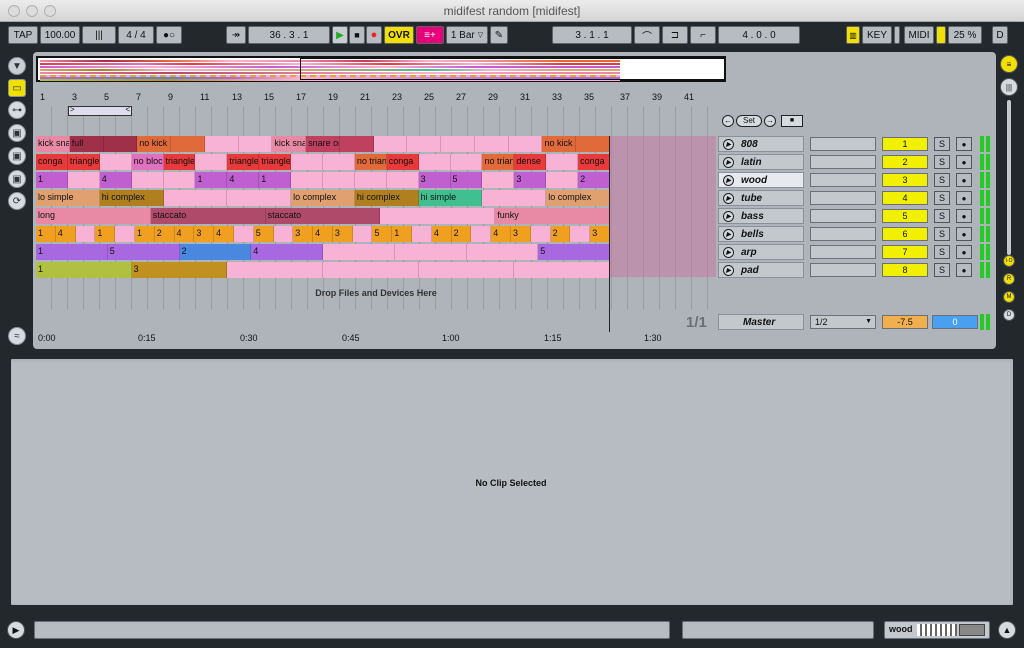 This screenshot has height=648, width=1024. Describe the element at coordinates (99, 35) in the screenshot. I see `tempo-nudge-button: |||` at that location.